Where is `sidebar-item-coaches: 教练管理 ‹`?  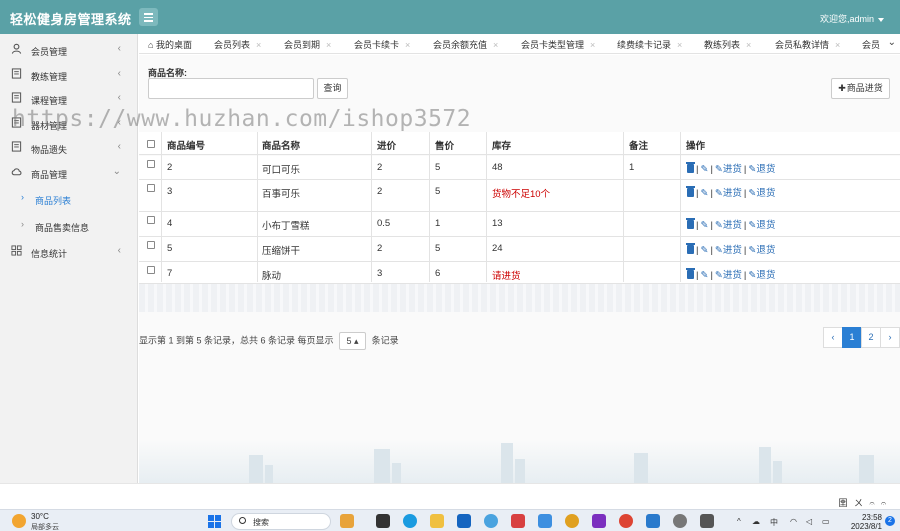 sidebar-item-coaches: 教练管理 ‹ is located at coordinates (69, 75).